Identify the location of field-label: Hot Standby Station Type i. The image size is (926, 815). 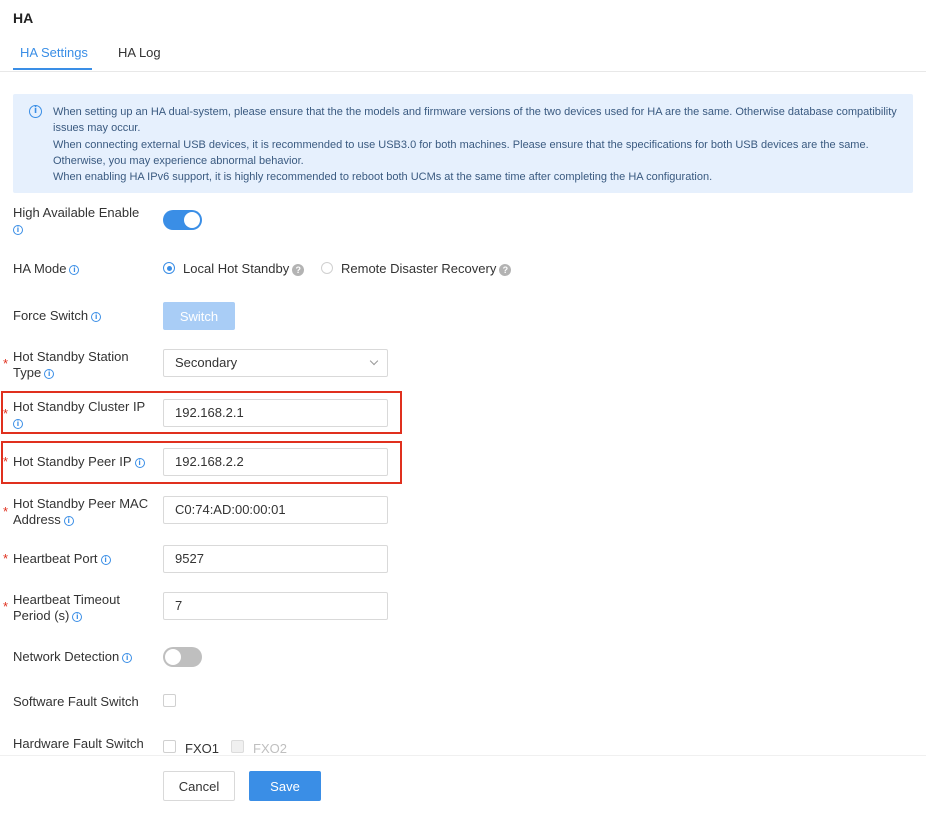
(71, 364).